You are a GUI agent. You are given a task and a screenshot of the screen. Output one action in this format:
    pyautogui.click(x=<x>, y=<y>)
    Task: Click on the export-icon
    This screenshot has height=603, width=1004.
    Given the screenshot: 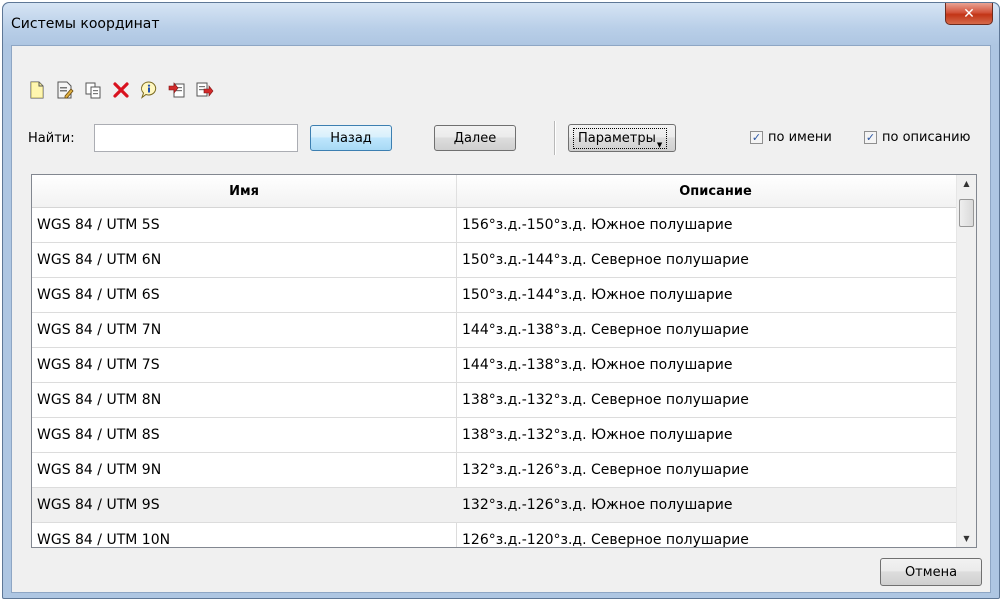 What is the action you would take?
    pyautogui.click(x=205, y=89)
    